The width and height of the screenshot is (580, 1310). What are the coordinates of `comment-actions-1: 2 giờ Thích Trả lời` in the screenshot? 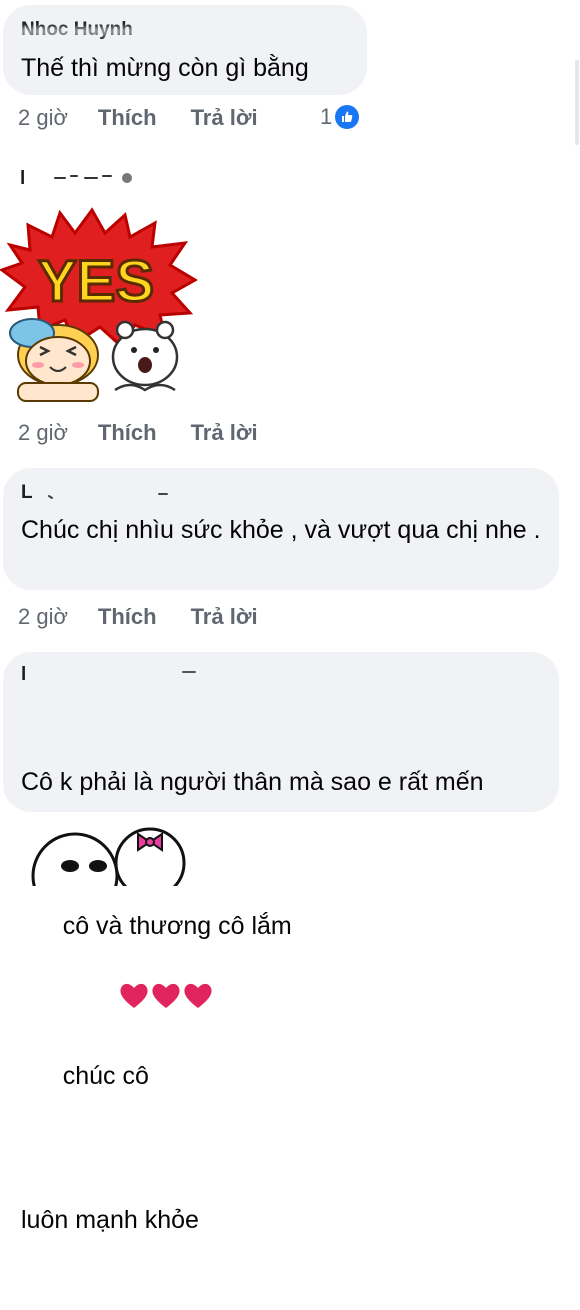 It's located at (138, 118).